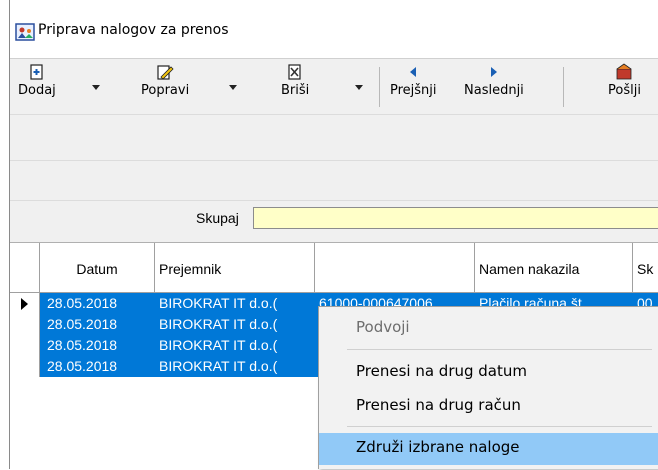 Image resolution: width=658 pixels, height=470 pixels. Describe the element at coordinates (395, 267) in the screenshot. I see `column-header-account` at that location.